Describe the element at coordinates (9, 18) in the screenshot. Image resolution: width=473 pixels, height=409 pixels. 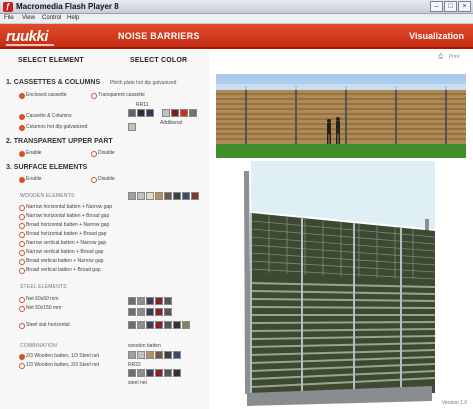
I see `menu-file: File` at that location.